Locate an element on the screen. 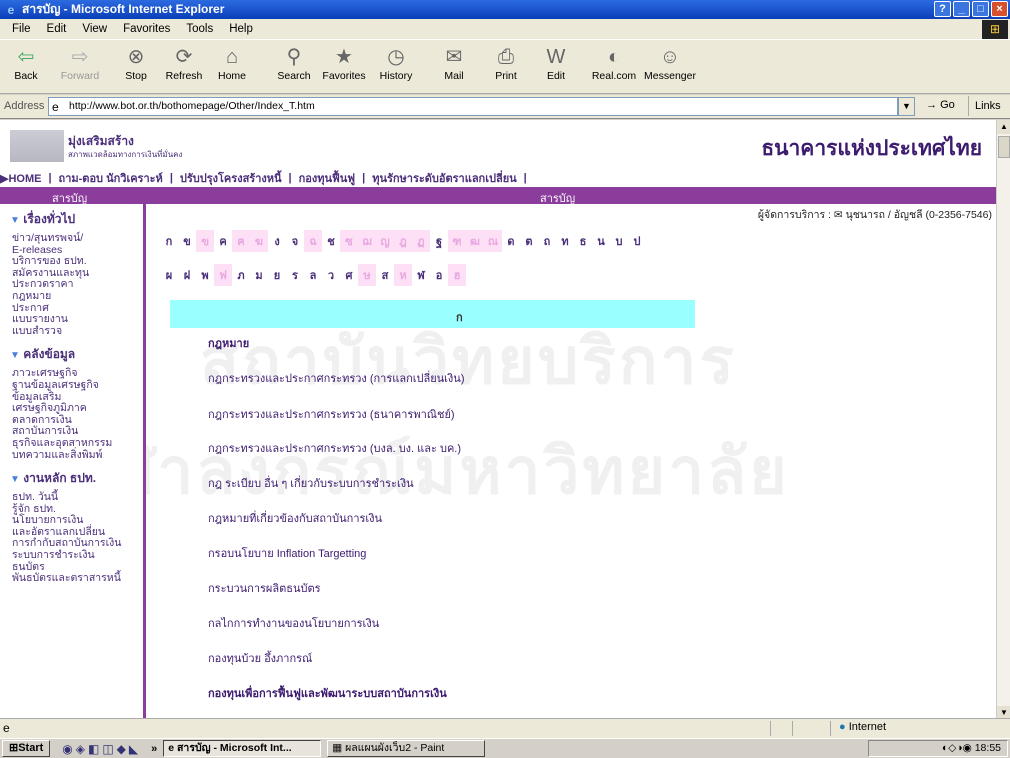  back-button: ⇦ Back is located at coordinates (26, 63).